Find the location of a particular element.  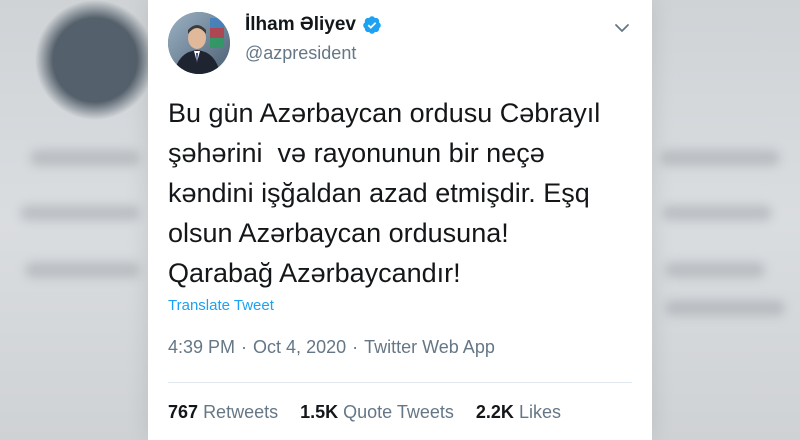

tweet-metadata: 4:39 PM · Oct 4, 2020 · Twitter Web App is located at coordinates (331, 347).